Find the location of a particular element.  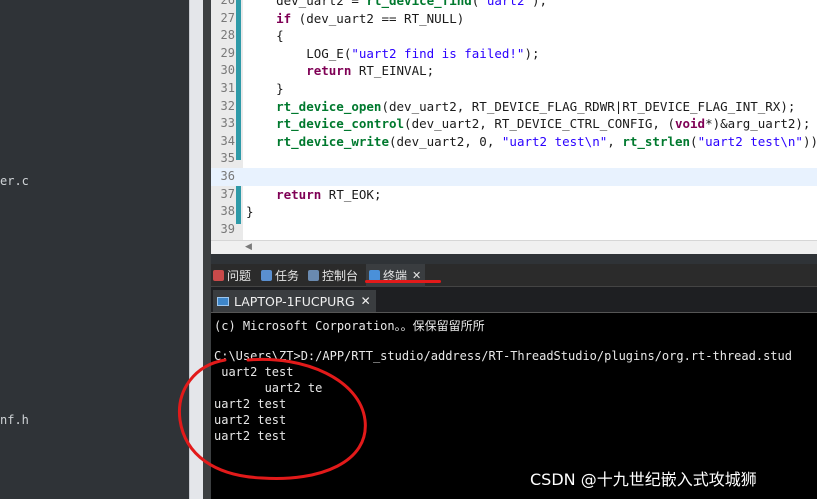

editor-horizontal-scrollbar: ◀ is located at coordinates (514, 247).